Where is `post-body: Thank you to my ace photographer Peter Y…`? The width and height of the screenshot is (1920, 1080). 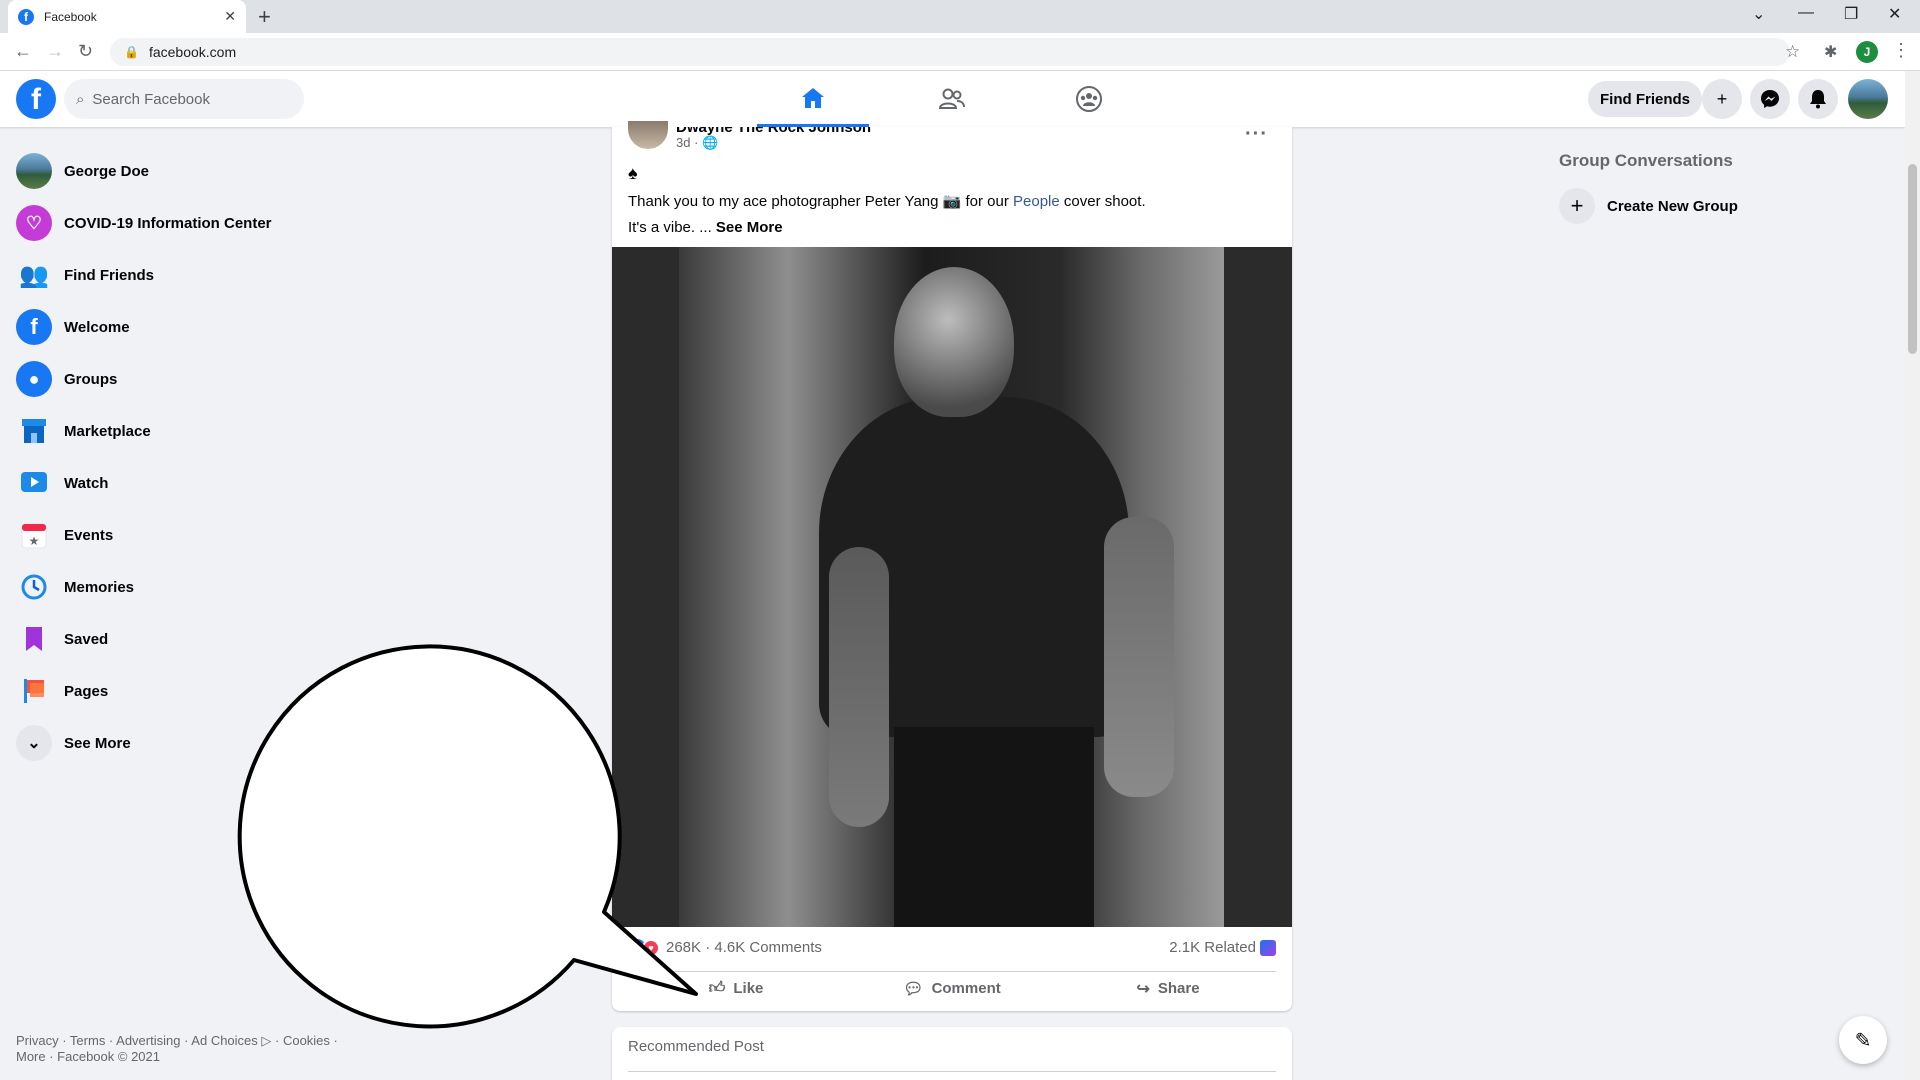 post-body: Thank you to my ace photographer Peter Y… is located at coordinates (948, 215).